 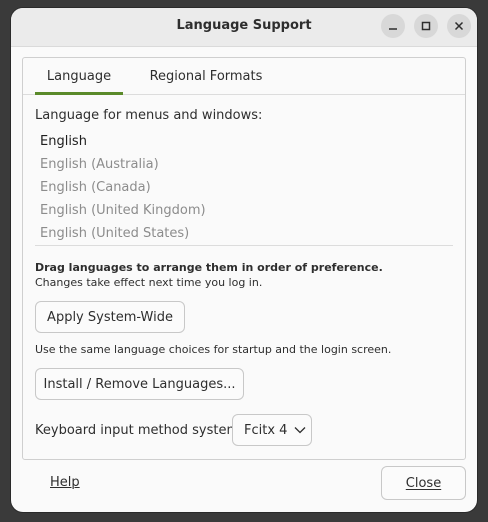 I want to click on keyboard-input-label: Keyboard input method system:, so click(x=139, y=430).